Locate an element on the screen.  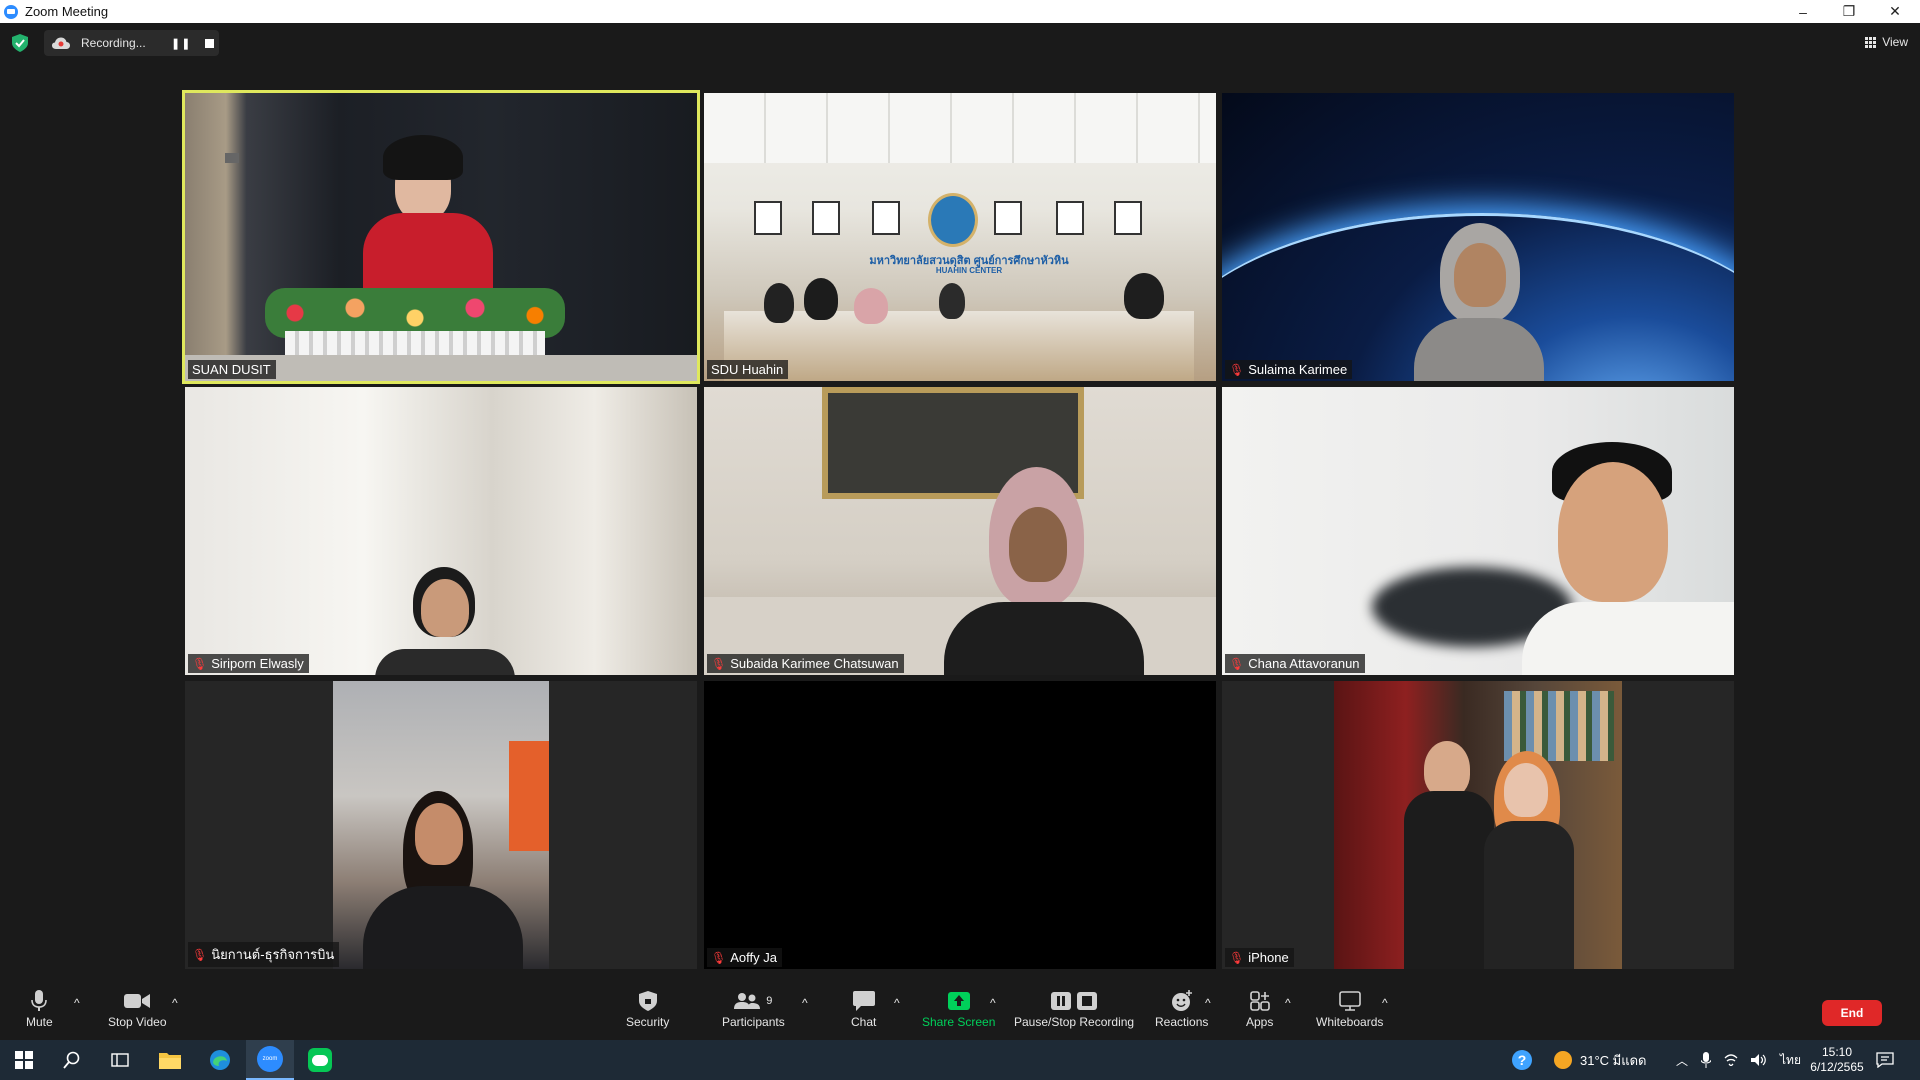
whiteboards-button: Whiteboards is located at coordinates (1349, 1009).